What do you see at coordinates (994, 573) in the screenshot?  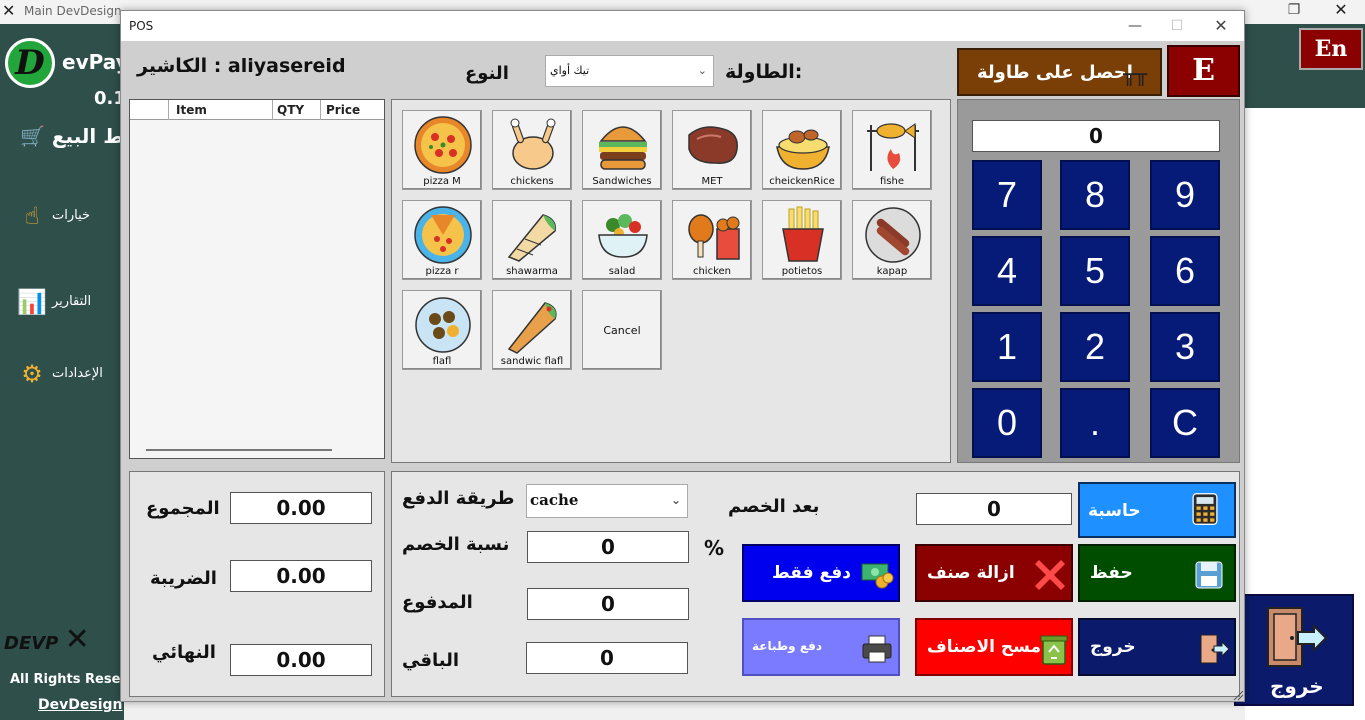 I see `remove-item-button: ازالة صنف` at bounding box center [994, 573].